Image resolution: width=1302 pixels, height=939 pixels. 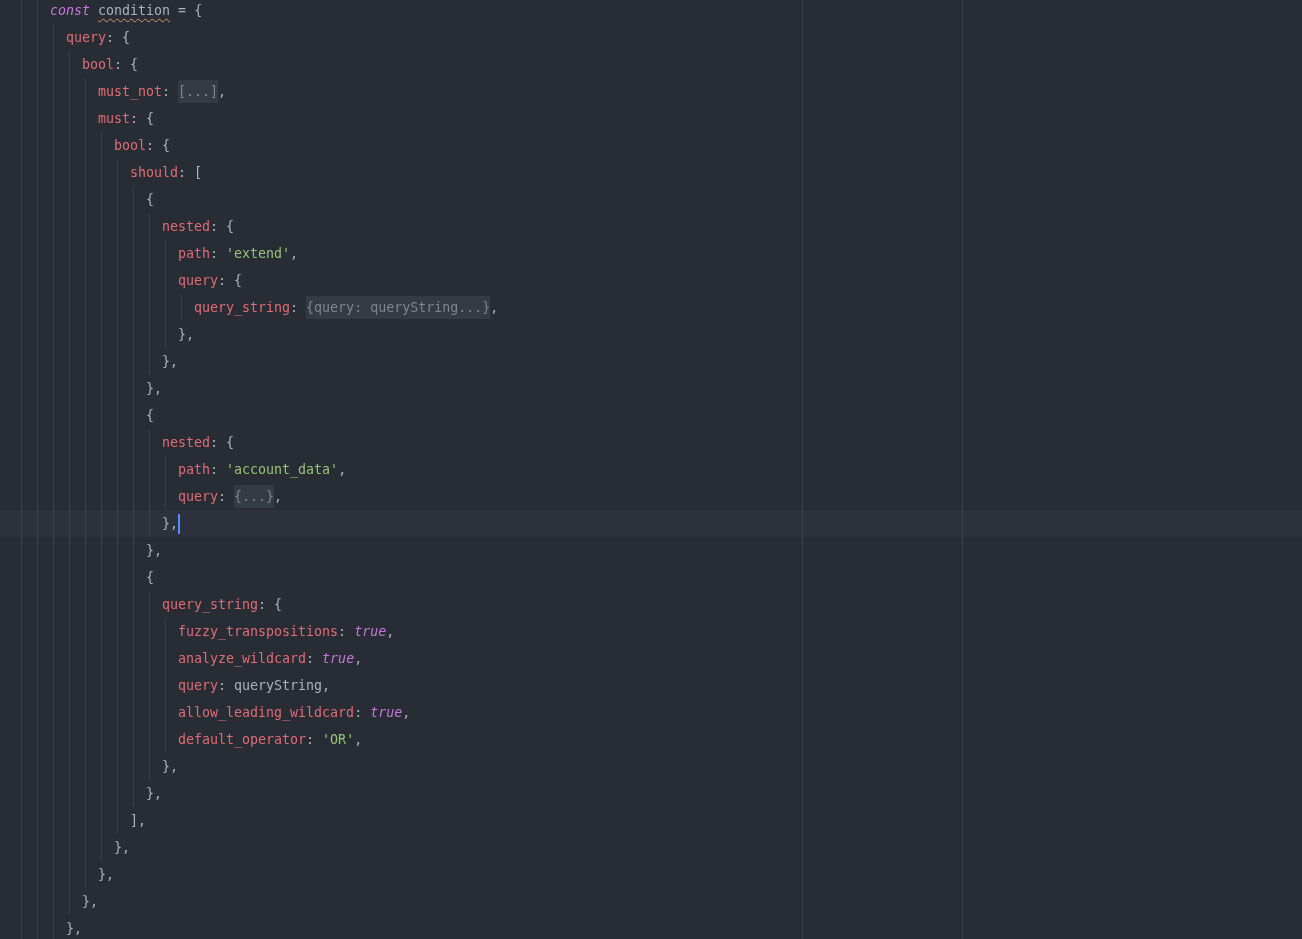 What do you see at coordinates (166, 172) in the screenshot?
I see `code-line: should: [` at bounding box center [166, 172].